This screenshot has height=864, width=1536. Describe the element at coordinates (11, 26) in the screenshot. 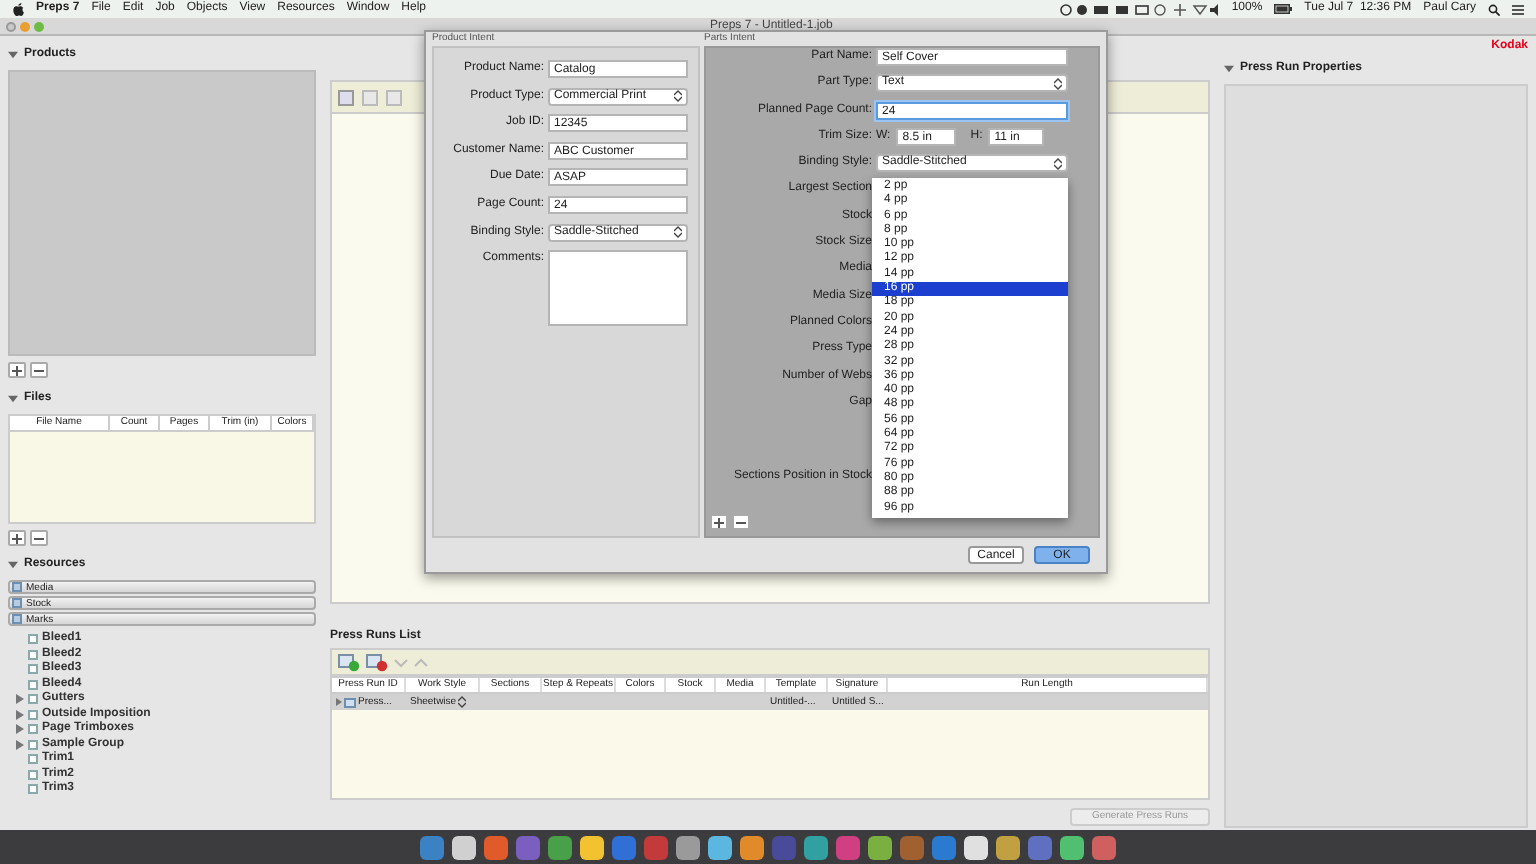

I see `close-icon` at that location.